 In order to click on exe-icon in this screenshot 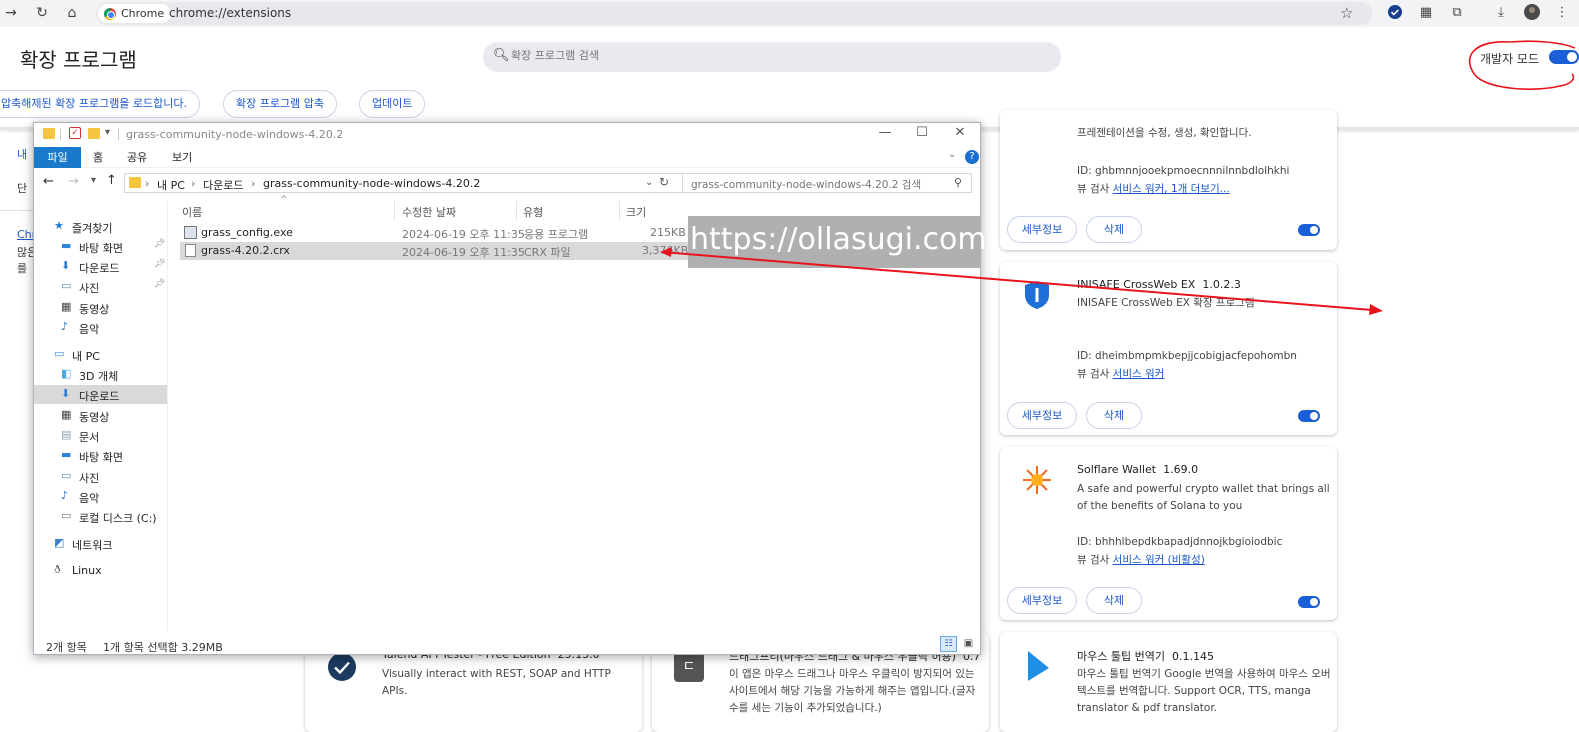, I will do `click(190, 232)`.